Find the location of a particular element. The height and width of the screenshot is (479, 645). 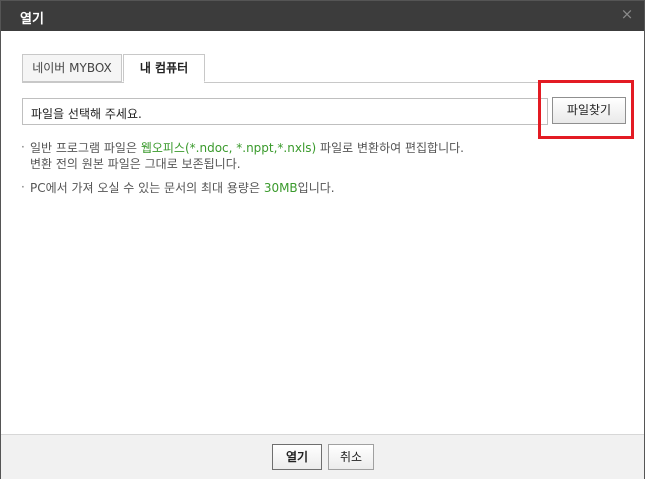

note-max-size: · PC에서 가져 오실 수 있는 문서의 최대 용량은 30MB입니다. is located at coordinates (242, 188).